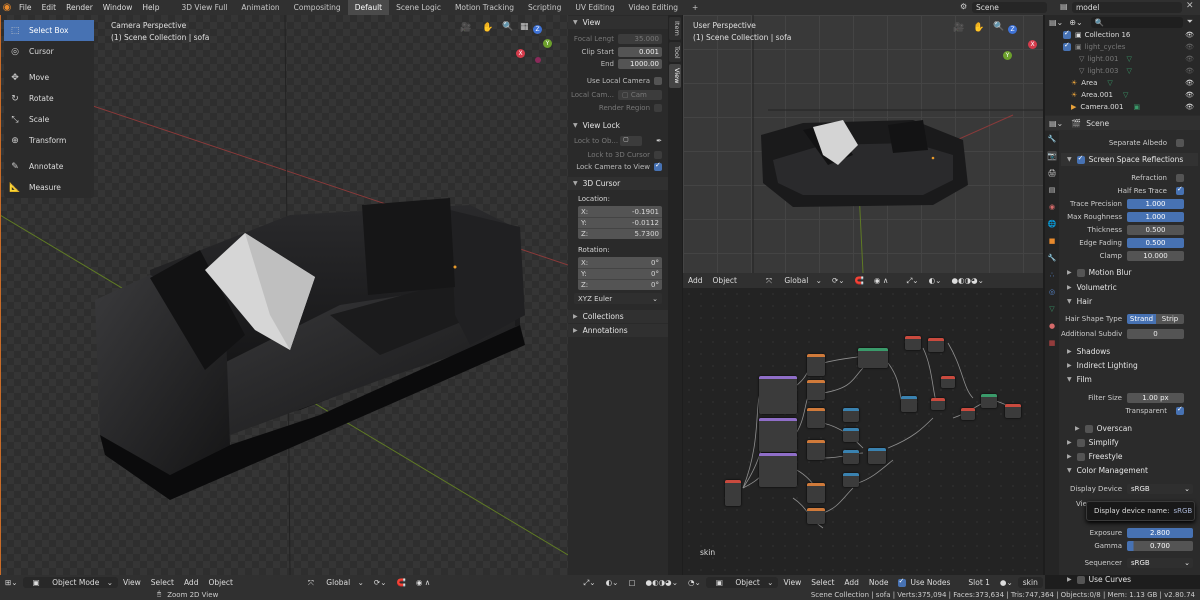  Describe the element at coordinates (675, 76) in the screenshot. I see `tab-view: View` at that location.